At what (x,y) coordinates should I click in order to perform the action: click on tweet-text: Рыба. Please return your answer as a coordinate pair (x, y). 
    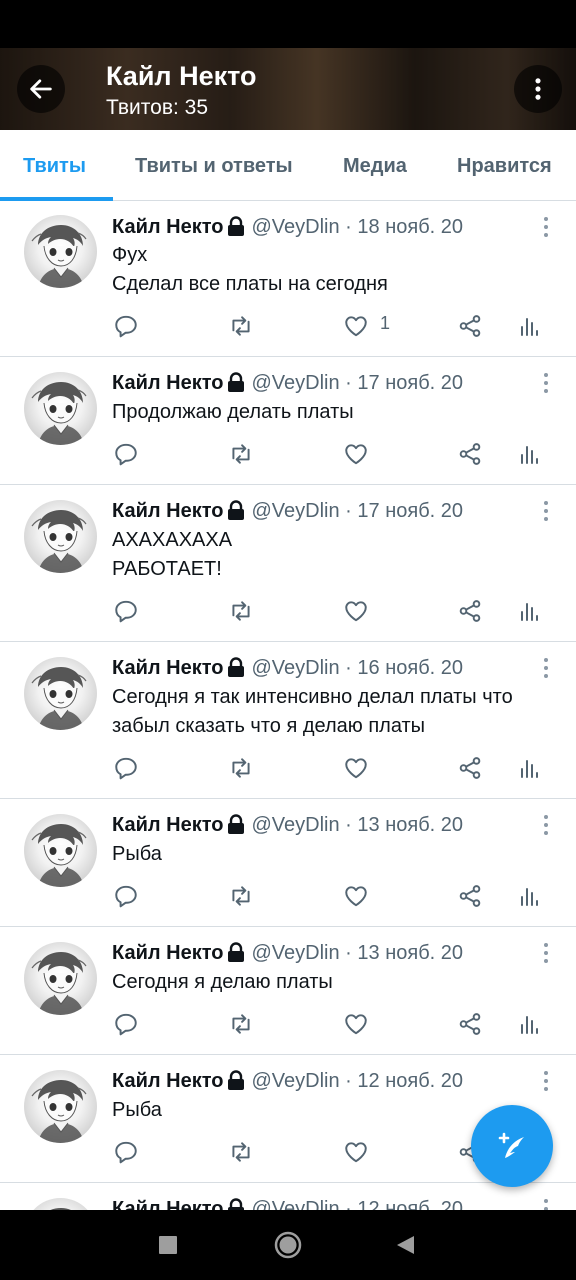
    Looking at the image, I should click on (340, 854).